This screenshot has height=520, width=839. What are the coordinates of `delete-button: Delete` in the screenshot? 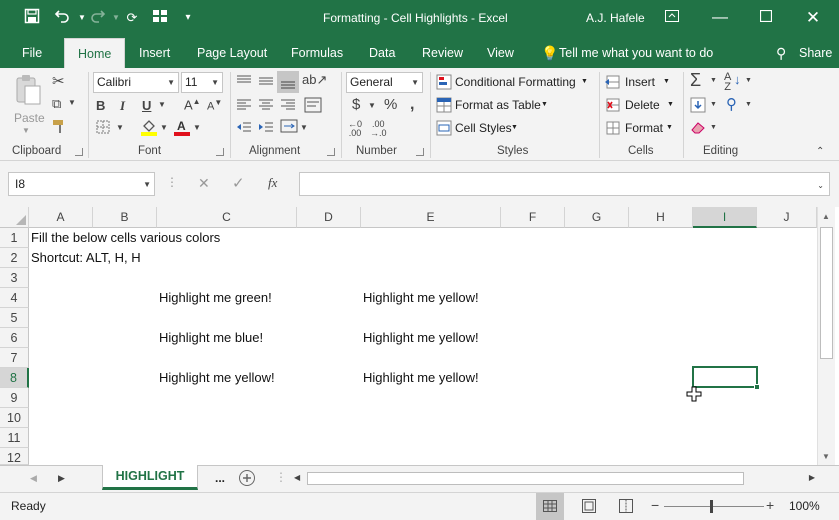 It's located at (642, 105).